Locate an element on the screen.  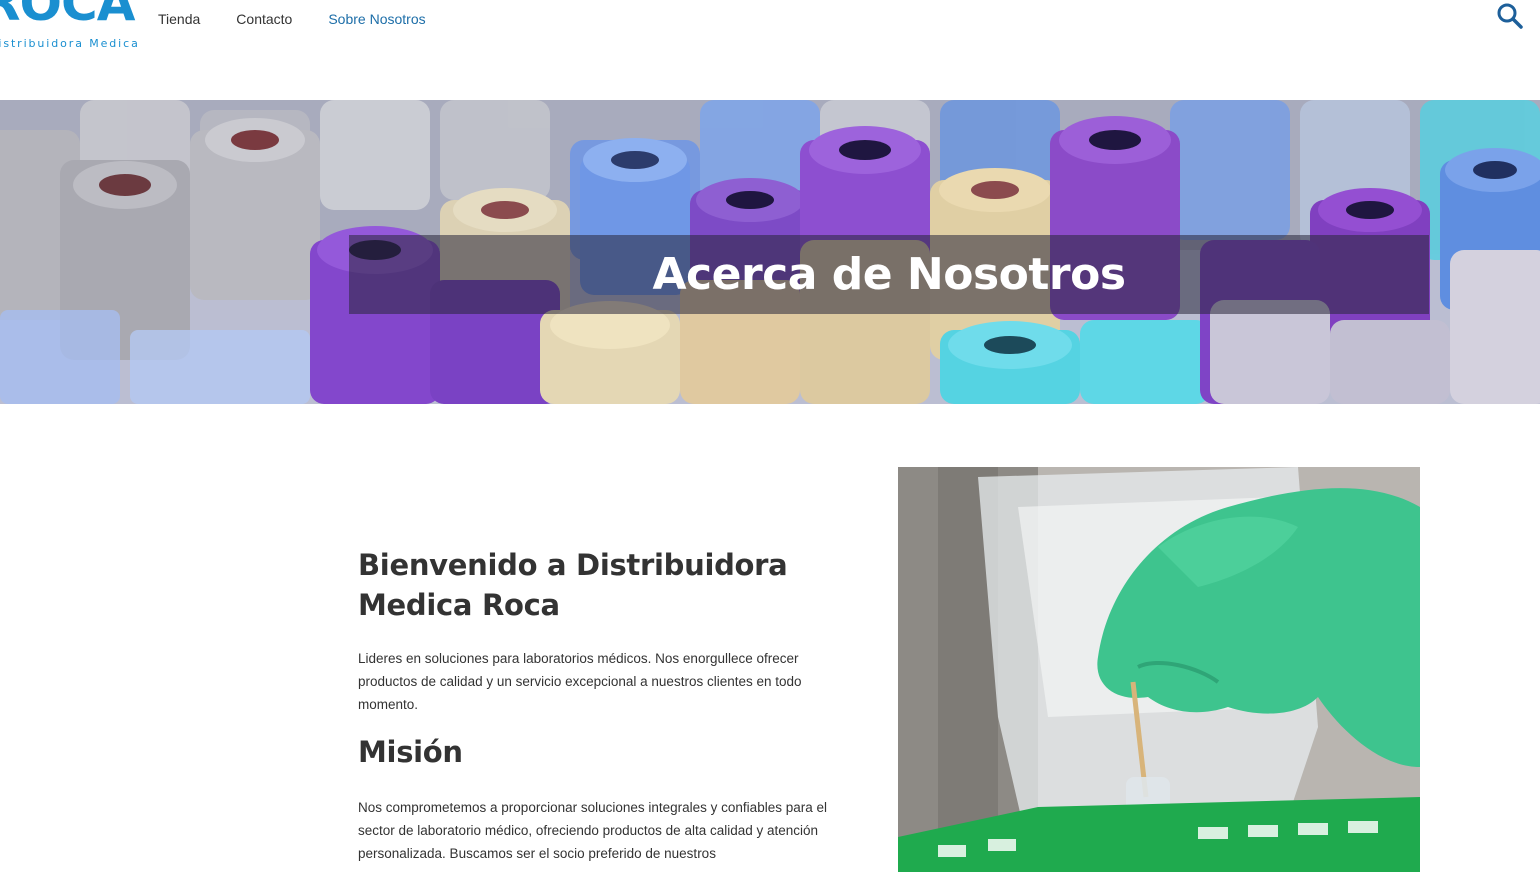
logo-subtitle: Distribuidora Medica is located at coordinates (70, 43).